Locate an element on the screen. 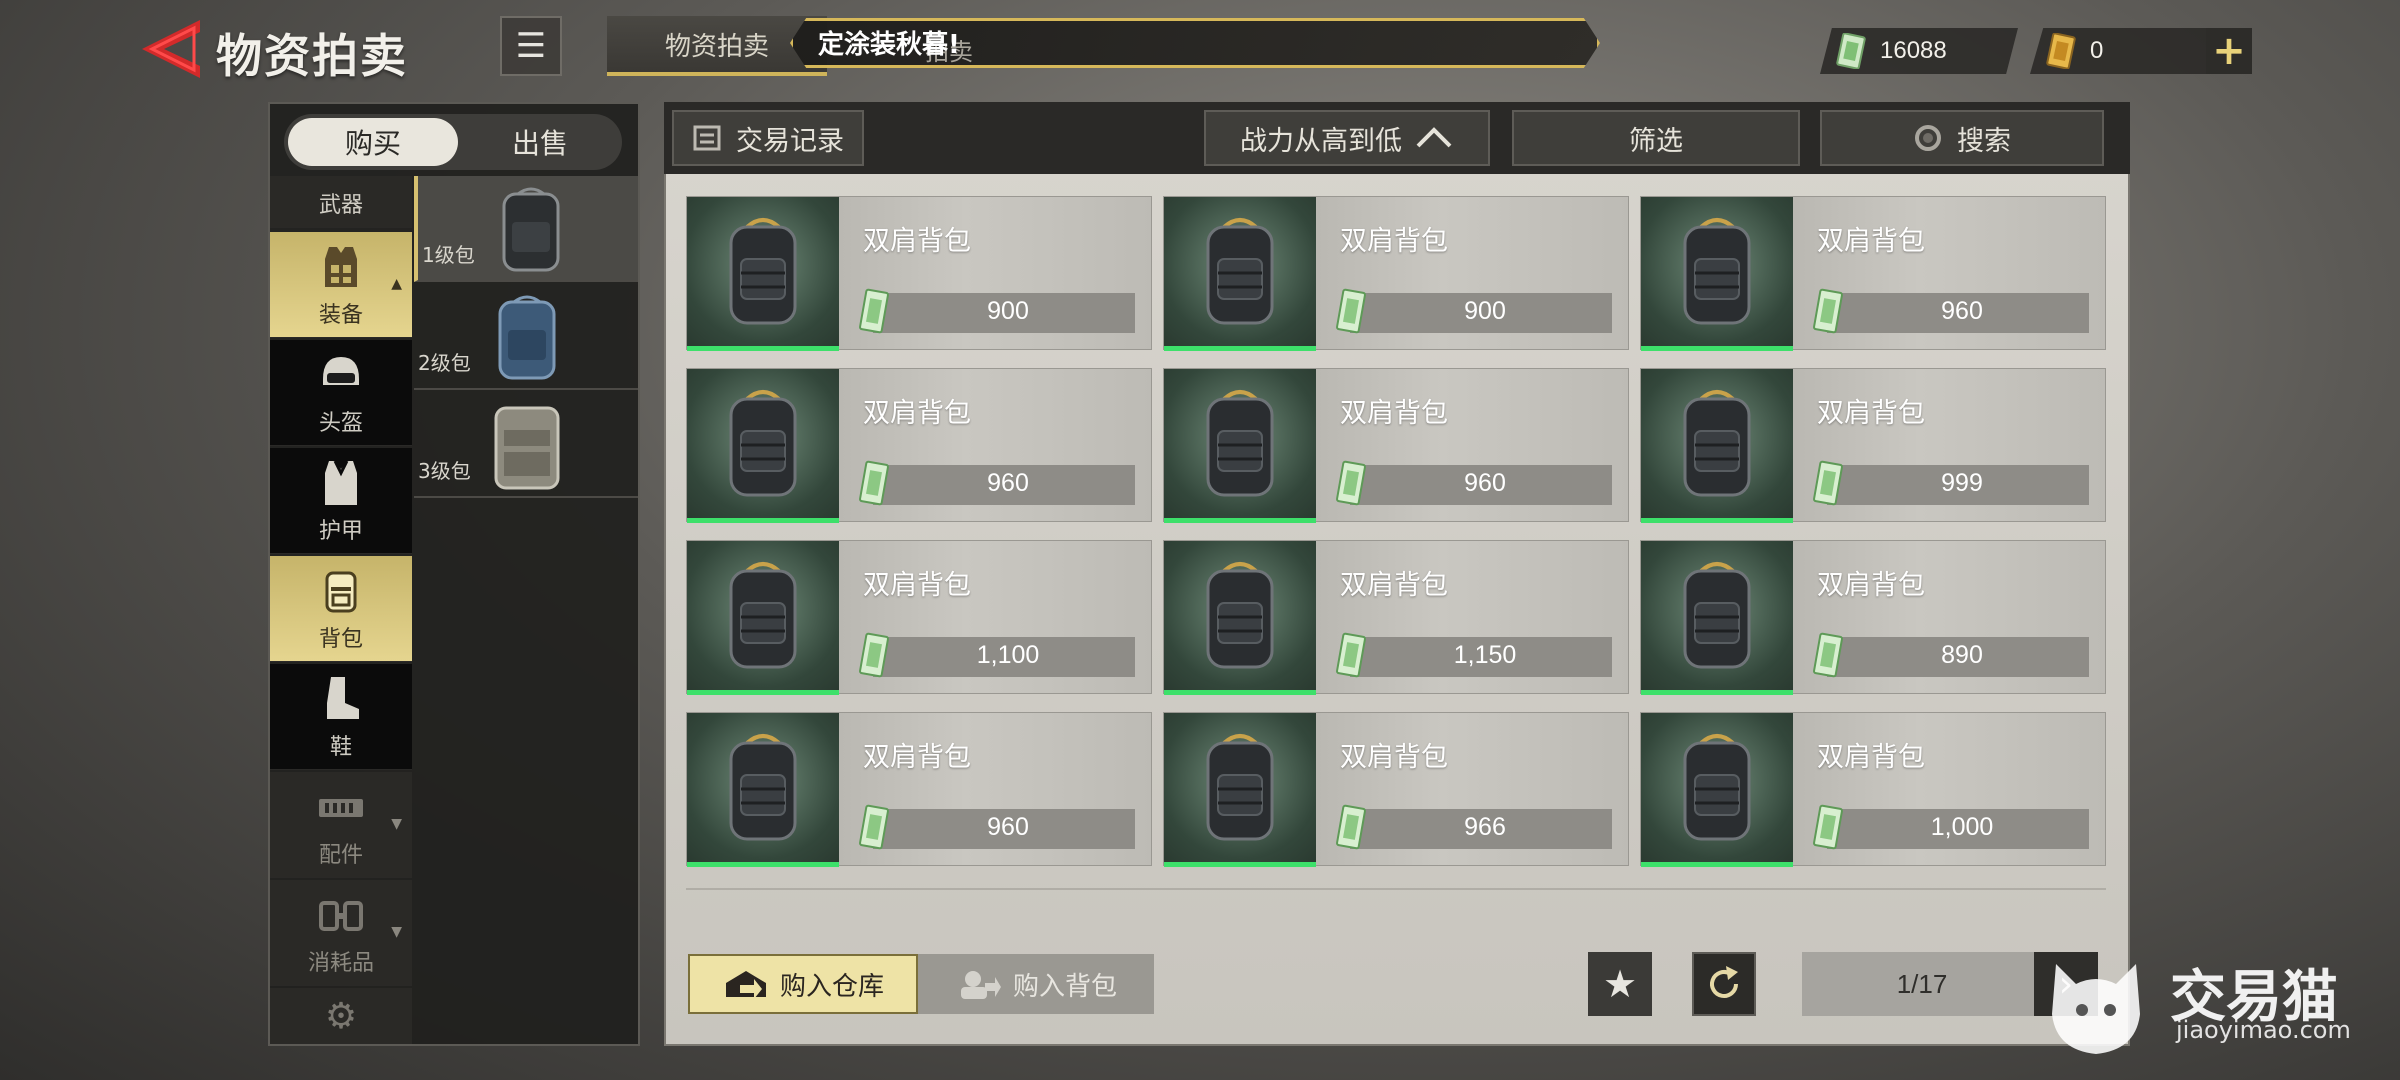  item-card: 双肩背包 890 is located at coordinates (1873, 617).